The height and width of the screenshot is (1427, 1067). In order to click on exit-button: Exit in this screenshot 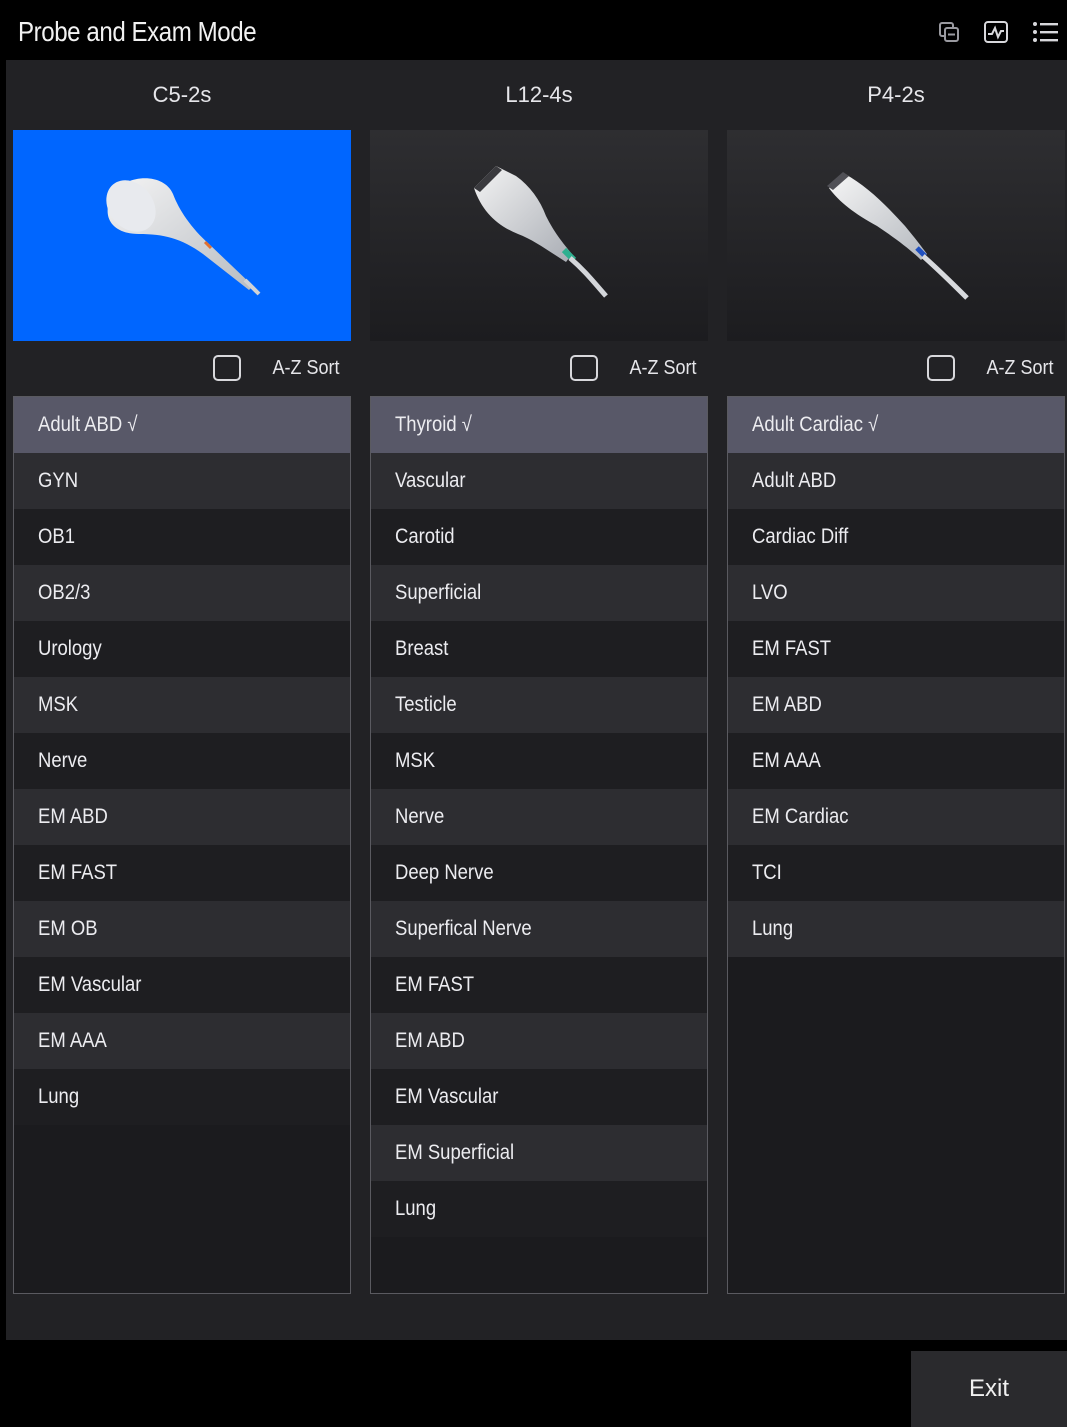, I will do `click(989, 1389)`.